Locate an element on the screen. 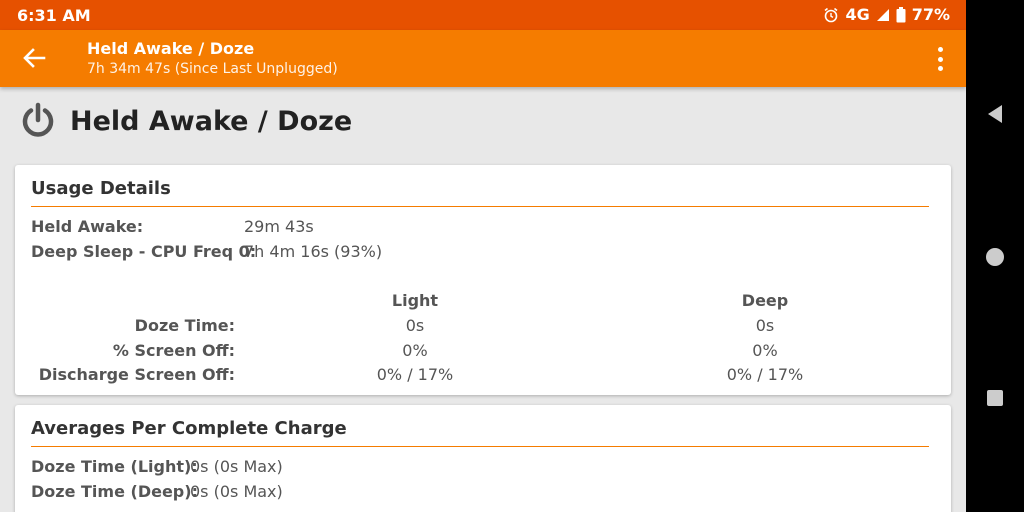  average-row: Doze Time (Deep): is located at coordinates (114, 491).